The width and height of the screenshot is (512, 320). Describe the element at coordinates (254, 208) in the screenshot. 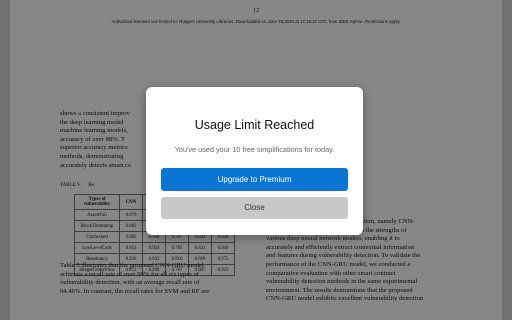

I see `close-button: Close` at that location.